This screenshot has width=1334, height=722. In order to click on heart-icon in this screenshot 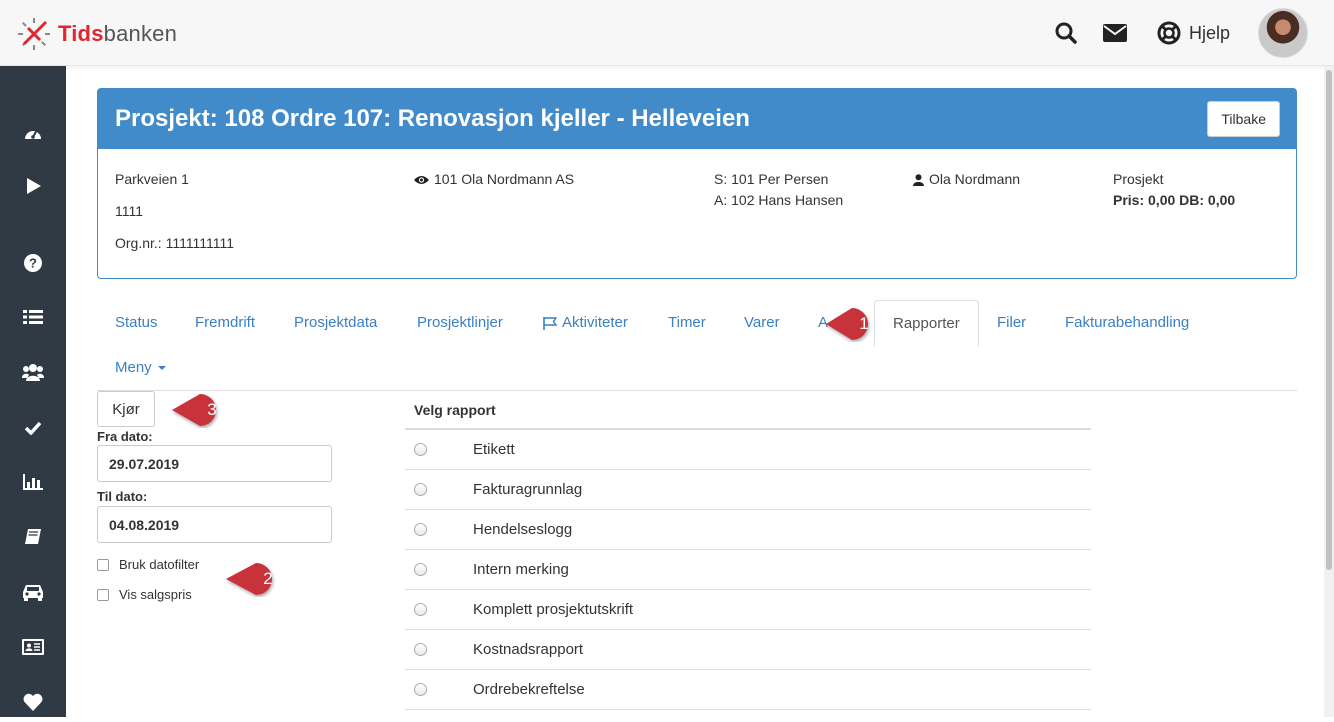, I will do `click(33, 702)`.